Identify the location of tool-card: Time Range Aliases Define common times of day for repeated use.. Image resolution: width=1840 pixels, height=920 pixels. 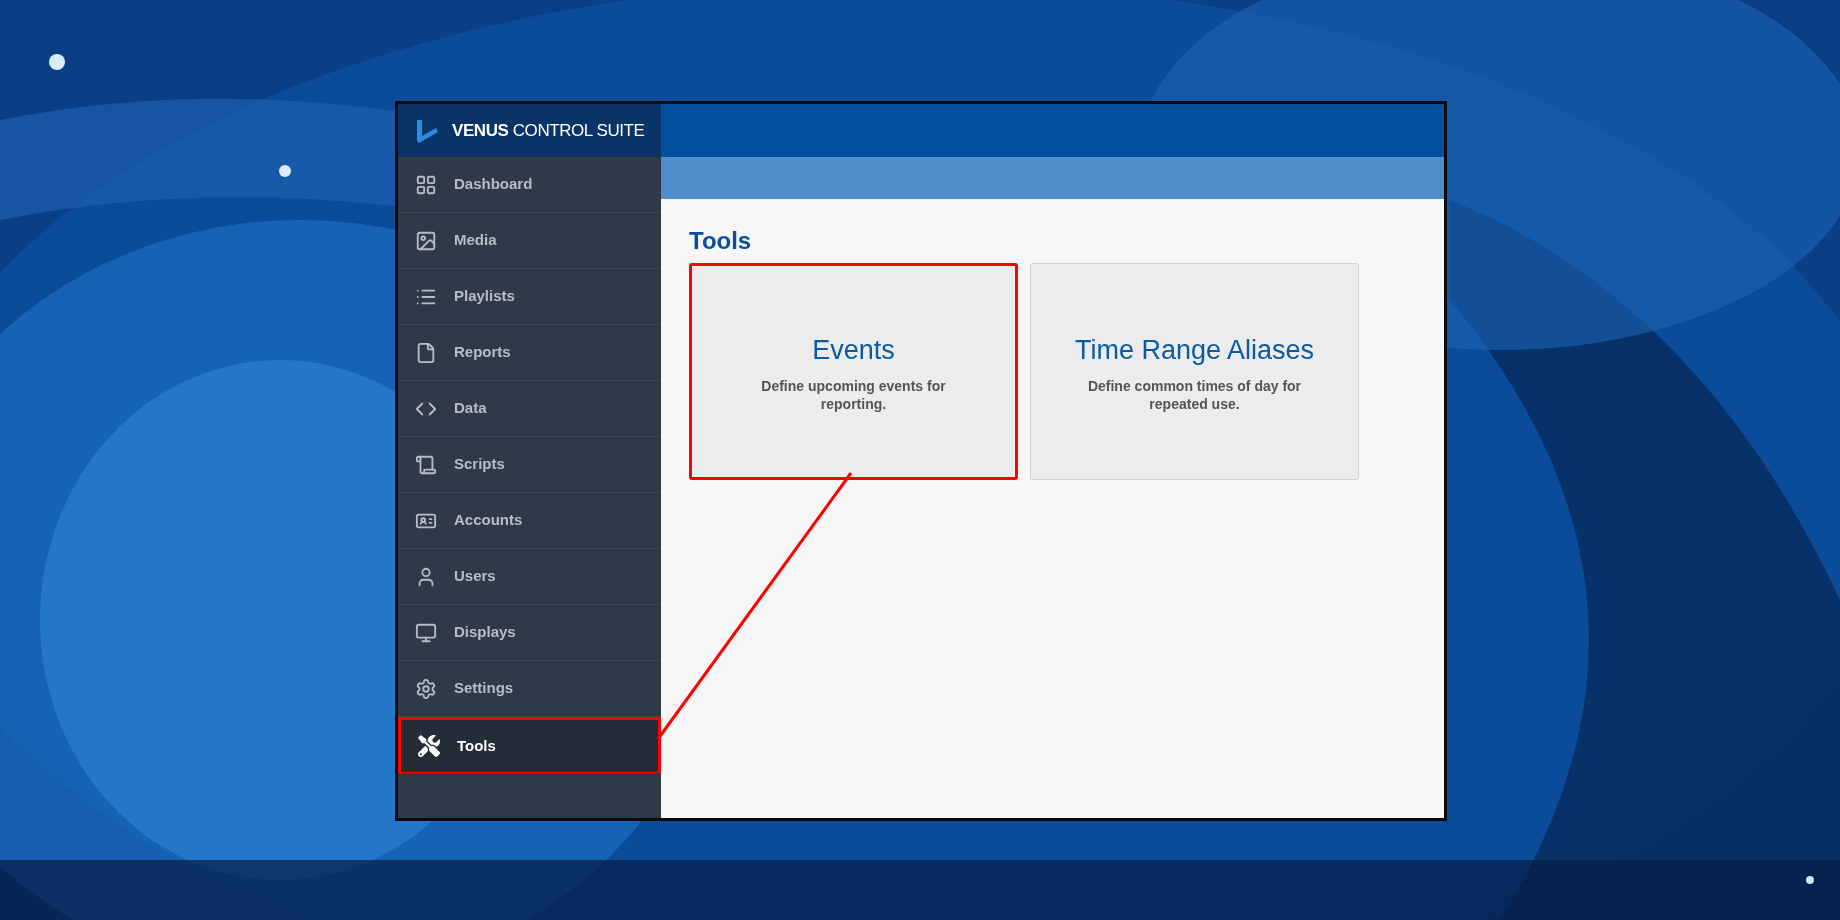
(1194, 371).